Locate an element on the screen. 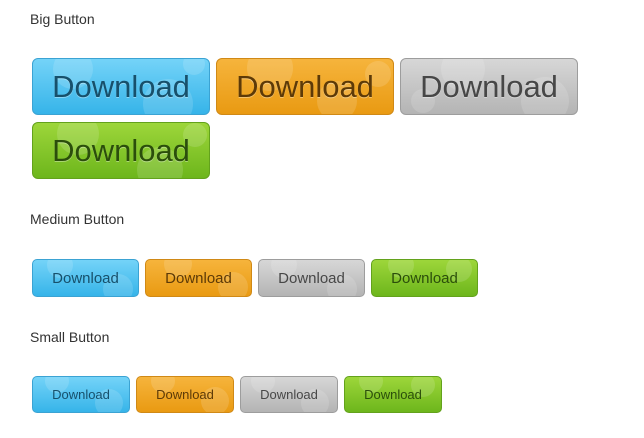 This screenshot has height=438, width=644. medium-download-button-green: Download is located at coordinates (424, 278).